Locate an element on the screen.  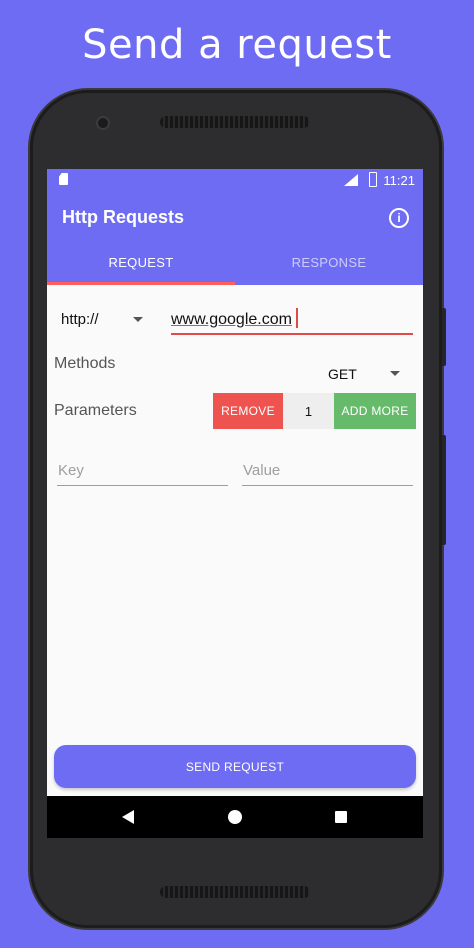
navigation-bar is located at coordinates (235, 817).